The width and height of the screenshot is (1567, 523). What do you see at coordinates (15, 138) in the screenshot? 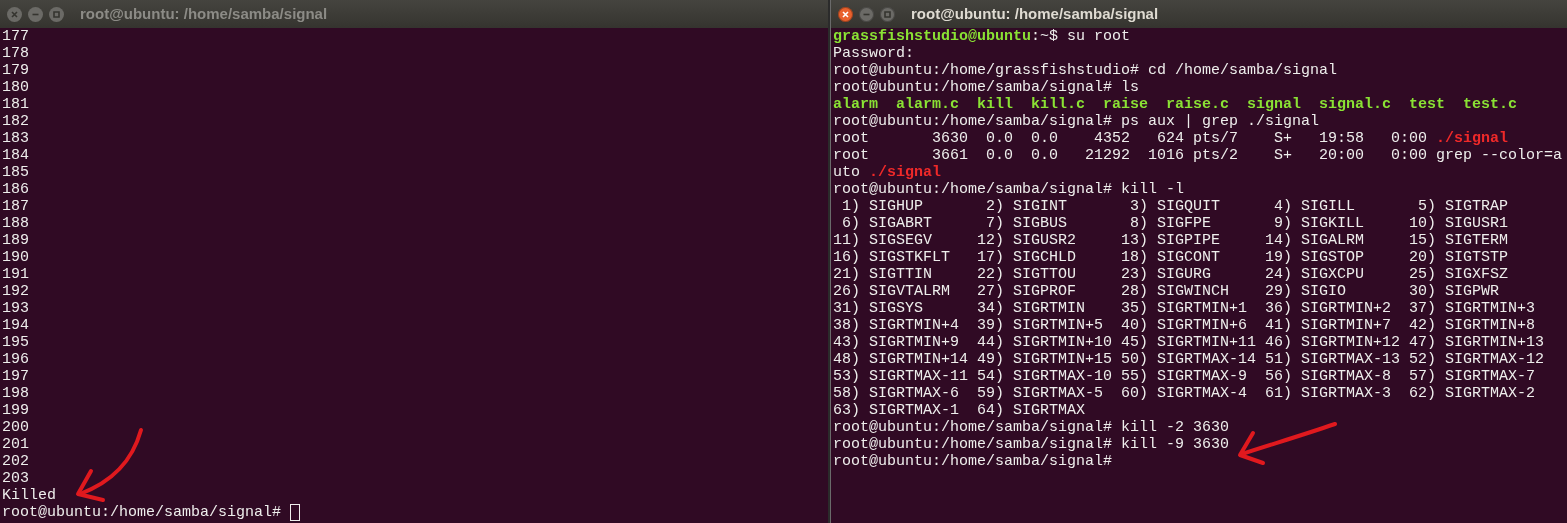
I see `terminal-line: 183` at bounding box center [15, 138].